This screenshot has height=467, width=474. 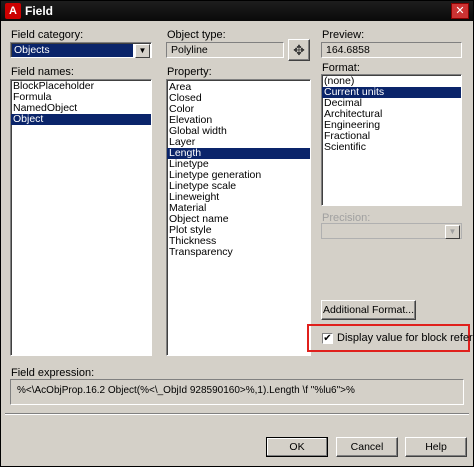 What do you see at coordinates (460, 11) in the screenshot?
I see `close-icon: ✕` at bounding box center [460, 11].